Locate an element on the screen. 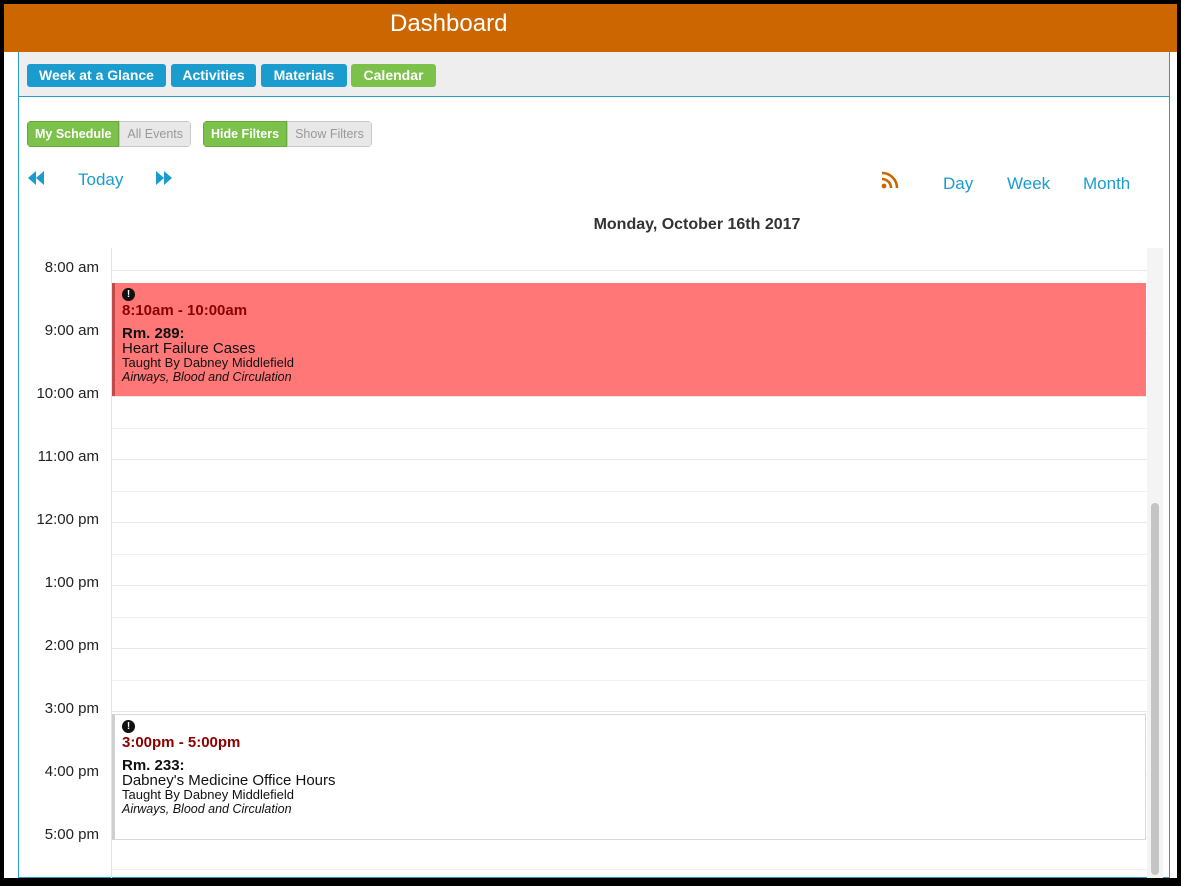 The image size is (1181, 886). all-events-button: All Events is located at coordinates (155, 134).